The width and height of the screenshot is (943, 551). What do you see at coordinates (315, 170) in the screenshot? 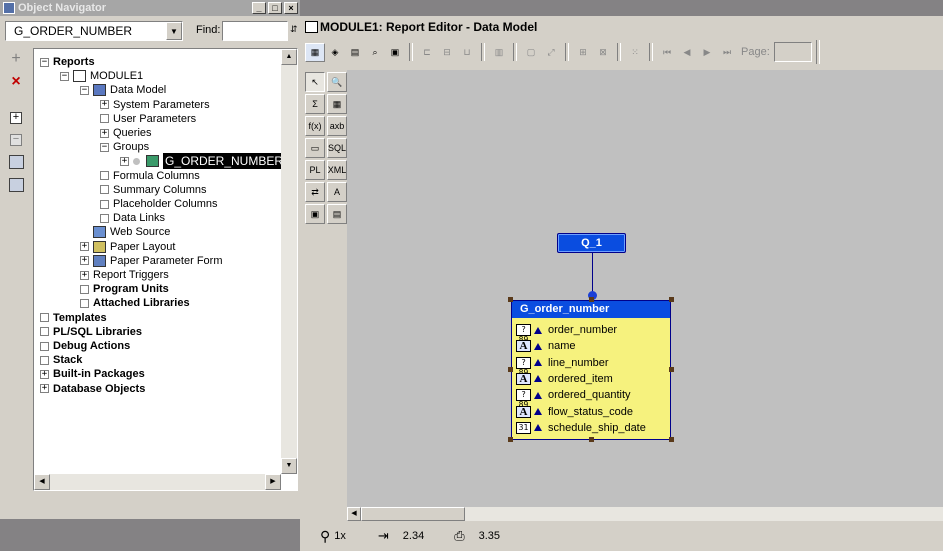
I see `palette-tool-icon: PL` at bounding box center [315, 170].